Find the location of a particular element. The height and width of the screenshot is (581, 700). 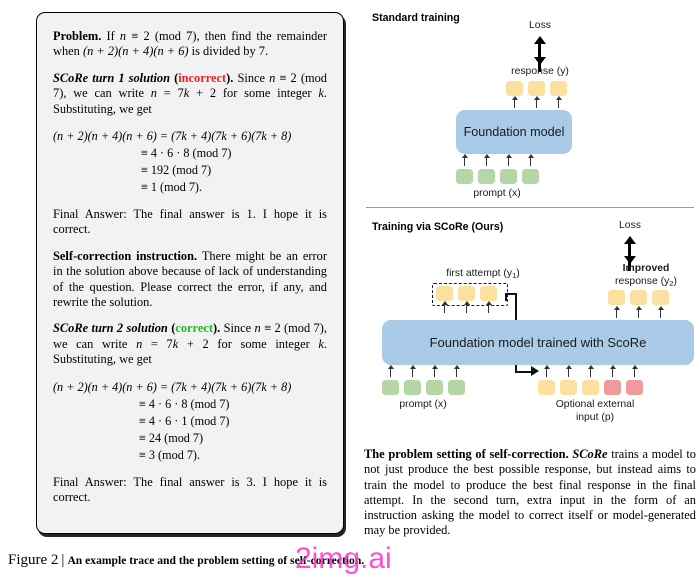

turn1-paren-close: ). is located at coordinates (232, 77).